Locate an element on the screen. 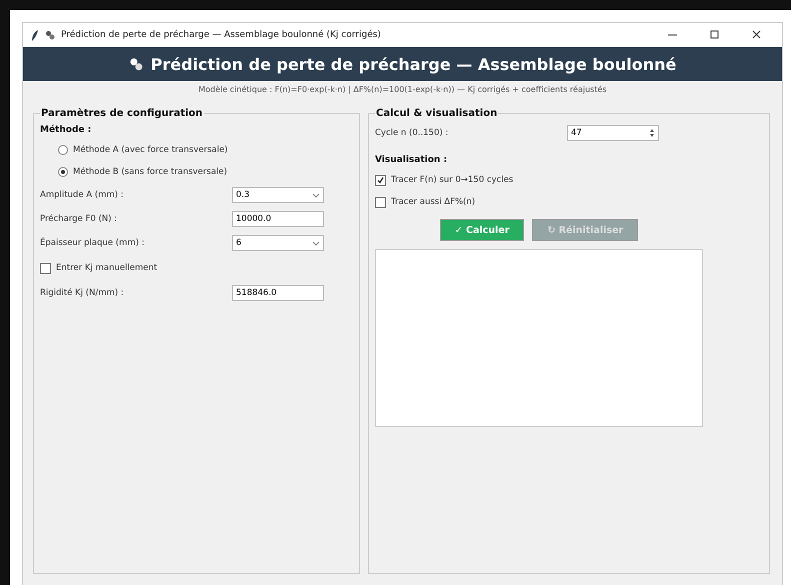  checkbox-label: Tracer aussi ΔF%(n) is located at coordinates (433, 202).